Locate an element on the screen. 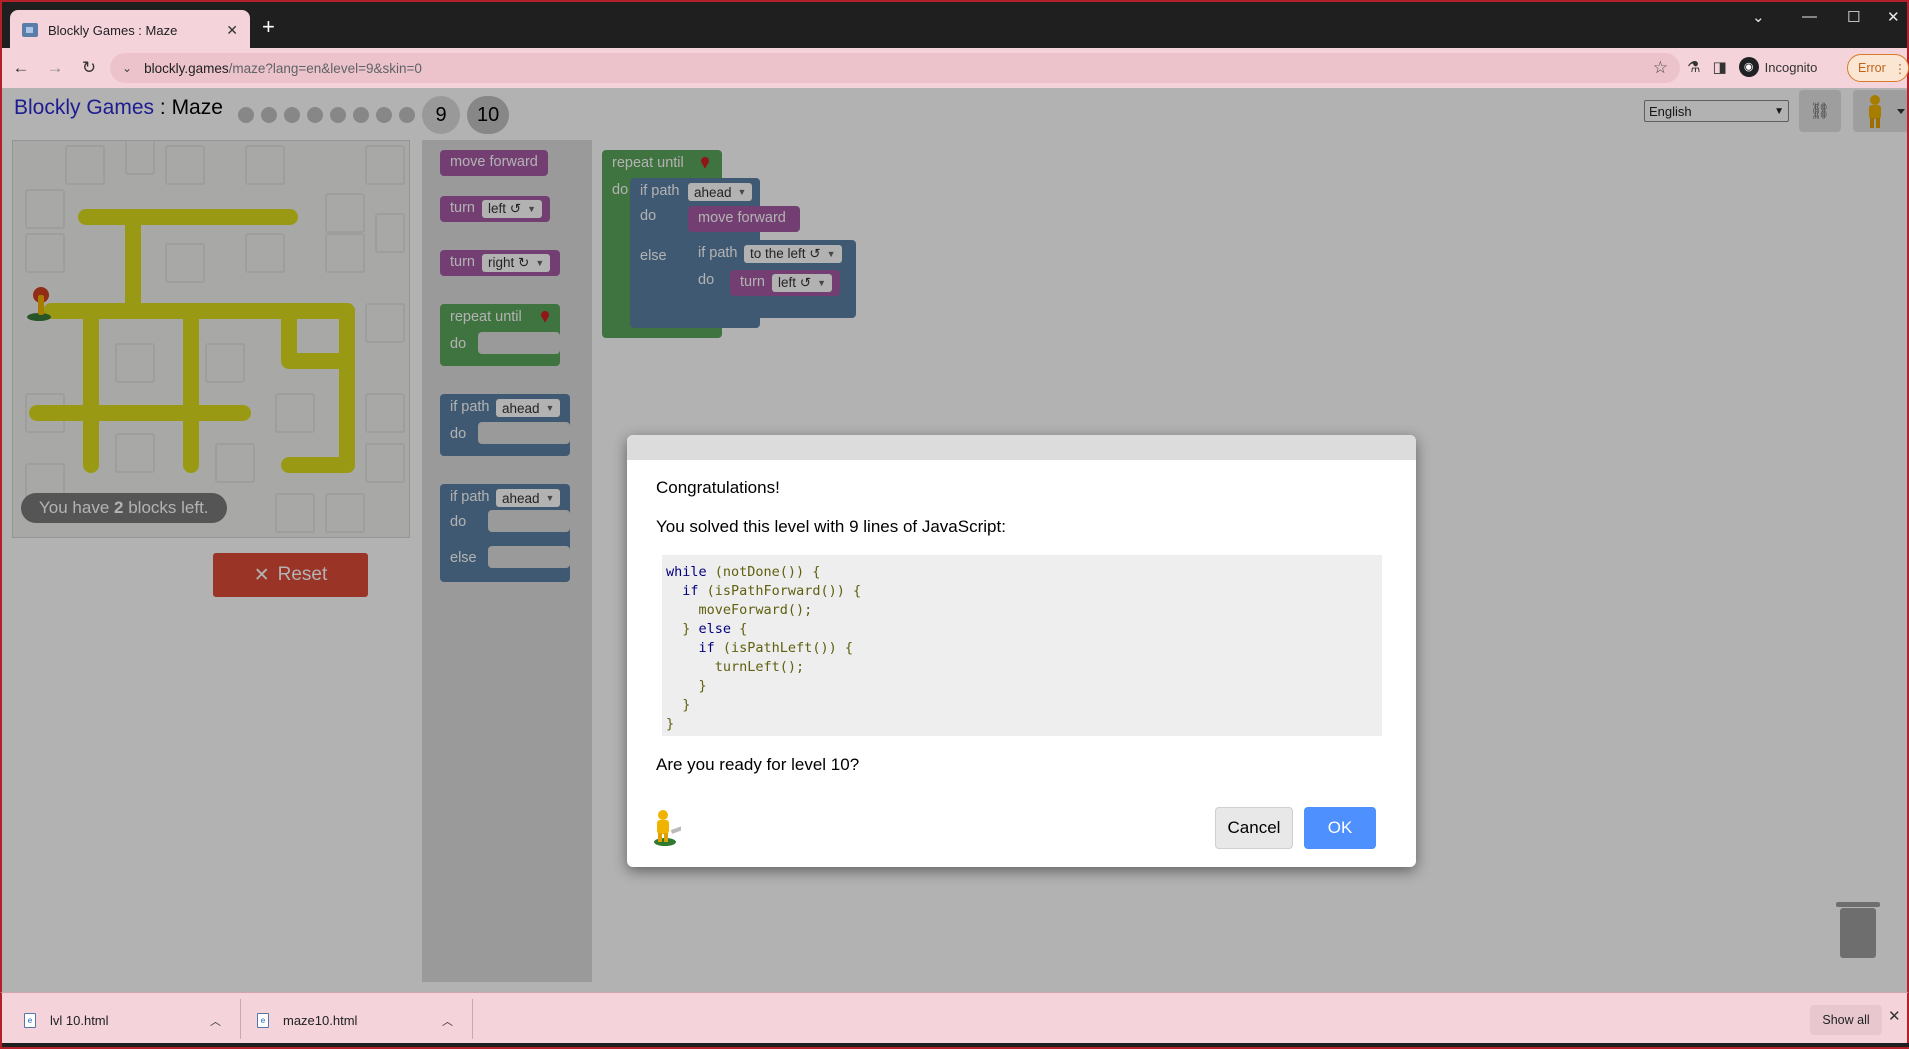  side-panel-icon: ◨ is located at coordinates (1719, 67).